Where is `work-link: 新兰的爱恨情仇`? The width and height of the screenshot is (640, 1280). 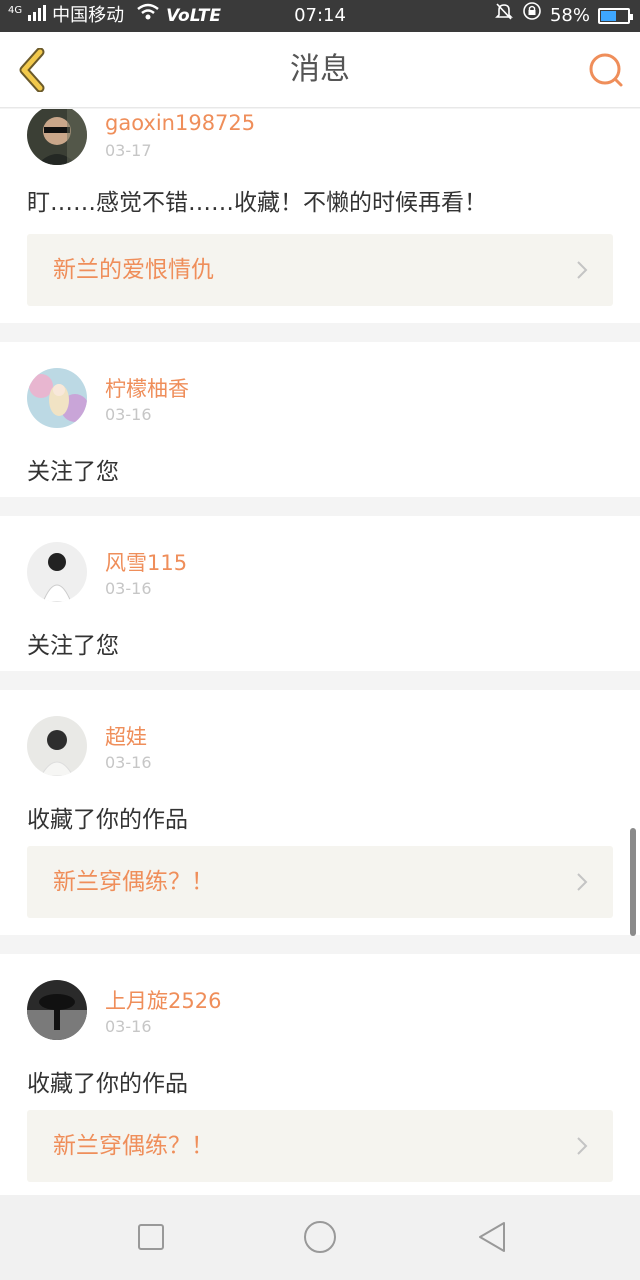 work-link: 新兰的爱恨情仇 is located at coordinates (320, 270).